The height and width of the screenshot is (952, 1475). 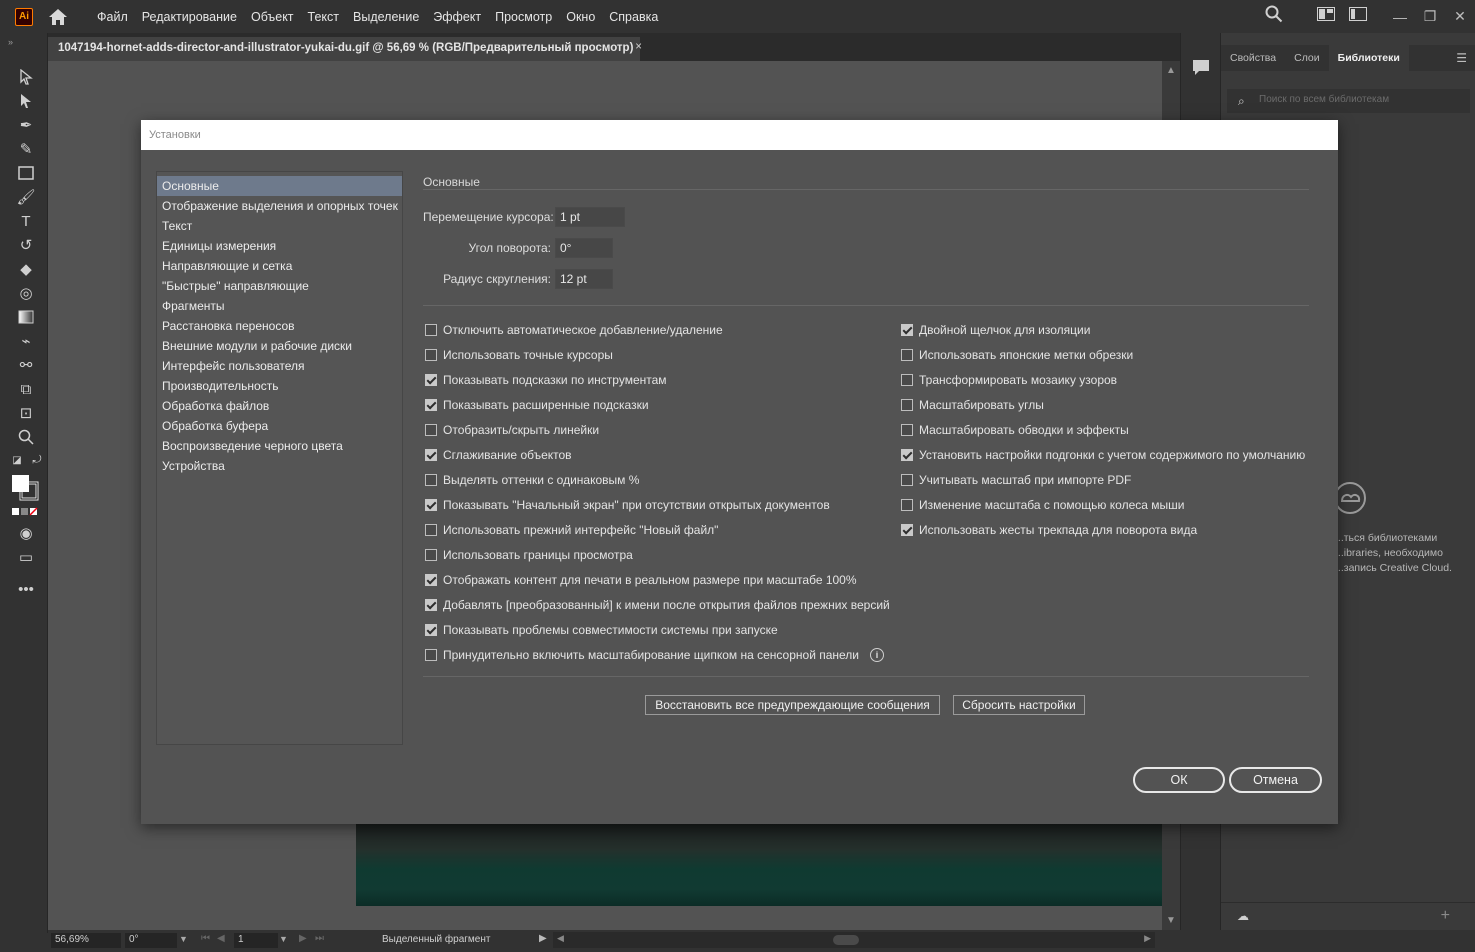 What do you see at coordinates (279, 246) in the screenshot?
I see `nav-units: Единицы измерения` at bounding box center [279, 246].